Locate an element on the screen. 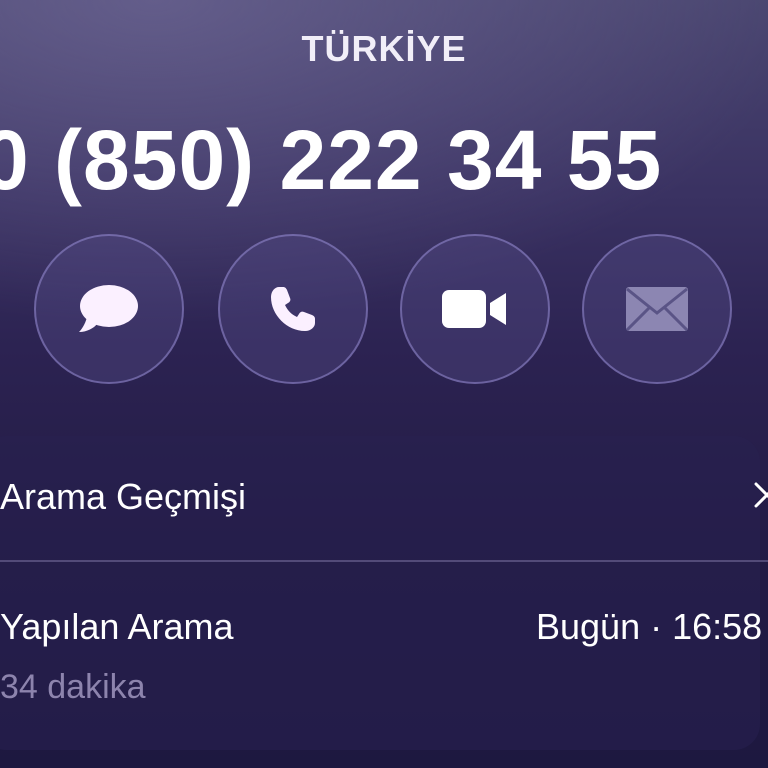 Image resolution: width=768 pixels, height=768 pixels. call-history-title: Arama Geçmişi is located at coordinates (123, 496).